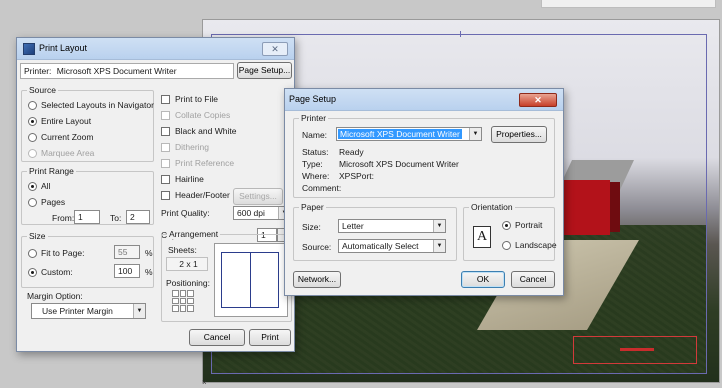 This screenshot has height=388, width=722. I want to click on ps-type-label: Type:, so click(312, 164).